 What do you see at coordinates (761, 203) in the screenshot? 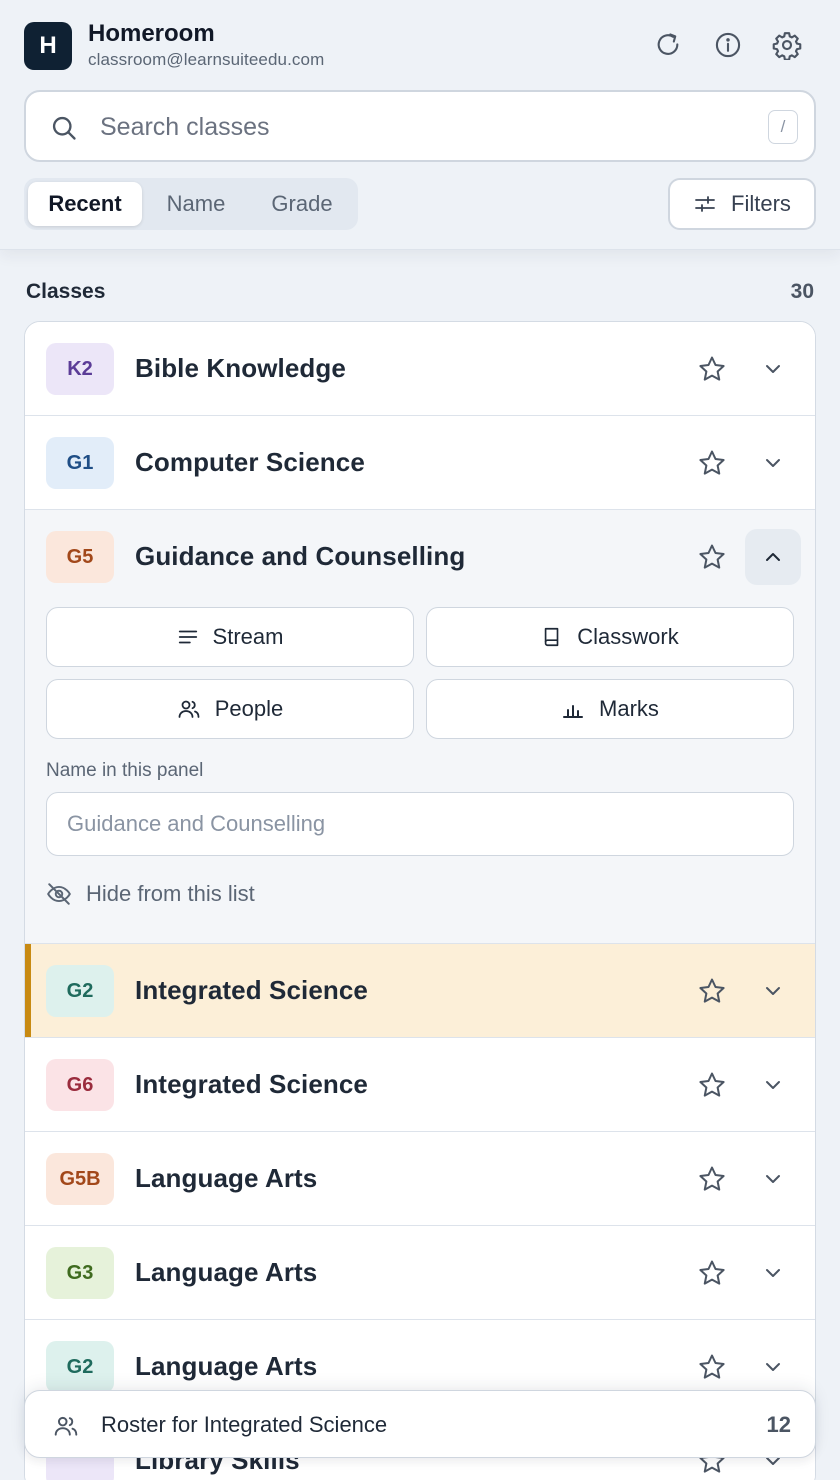
I see `filters-label: Filters` at bounding box center [761, 203].